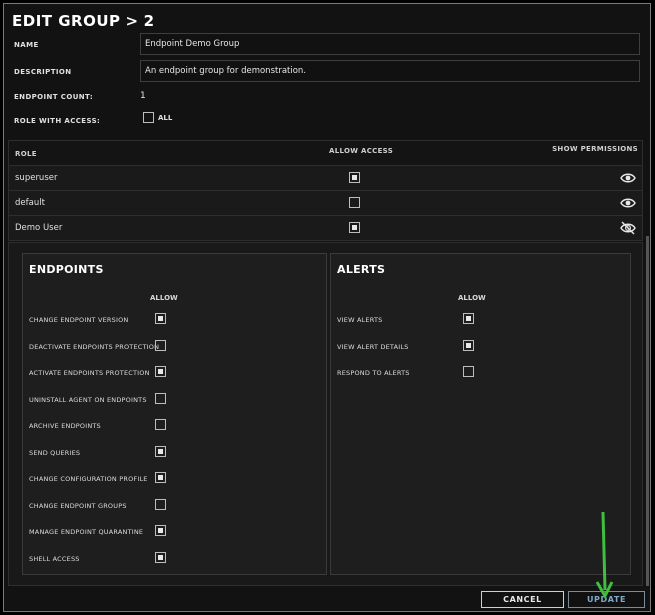 This screenshot has width=655, height=615. I want to click on all-roles-toggle: ALL, so click(157, 117).